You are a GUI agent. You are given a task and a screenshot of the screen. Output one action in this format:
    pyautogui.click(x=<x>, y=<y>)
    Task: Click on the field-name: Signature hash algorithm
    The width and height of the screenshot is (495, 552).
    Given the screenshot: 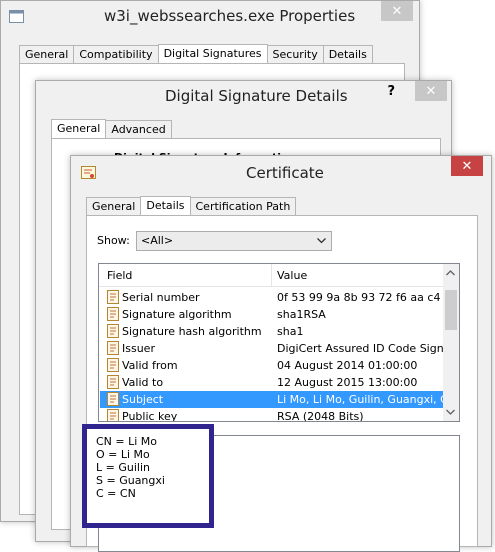 What is the action you would take?
    pyautogui.click(x=192, y=331)
    